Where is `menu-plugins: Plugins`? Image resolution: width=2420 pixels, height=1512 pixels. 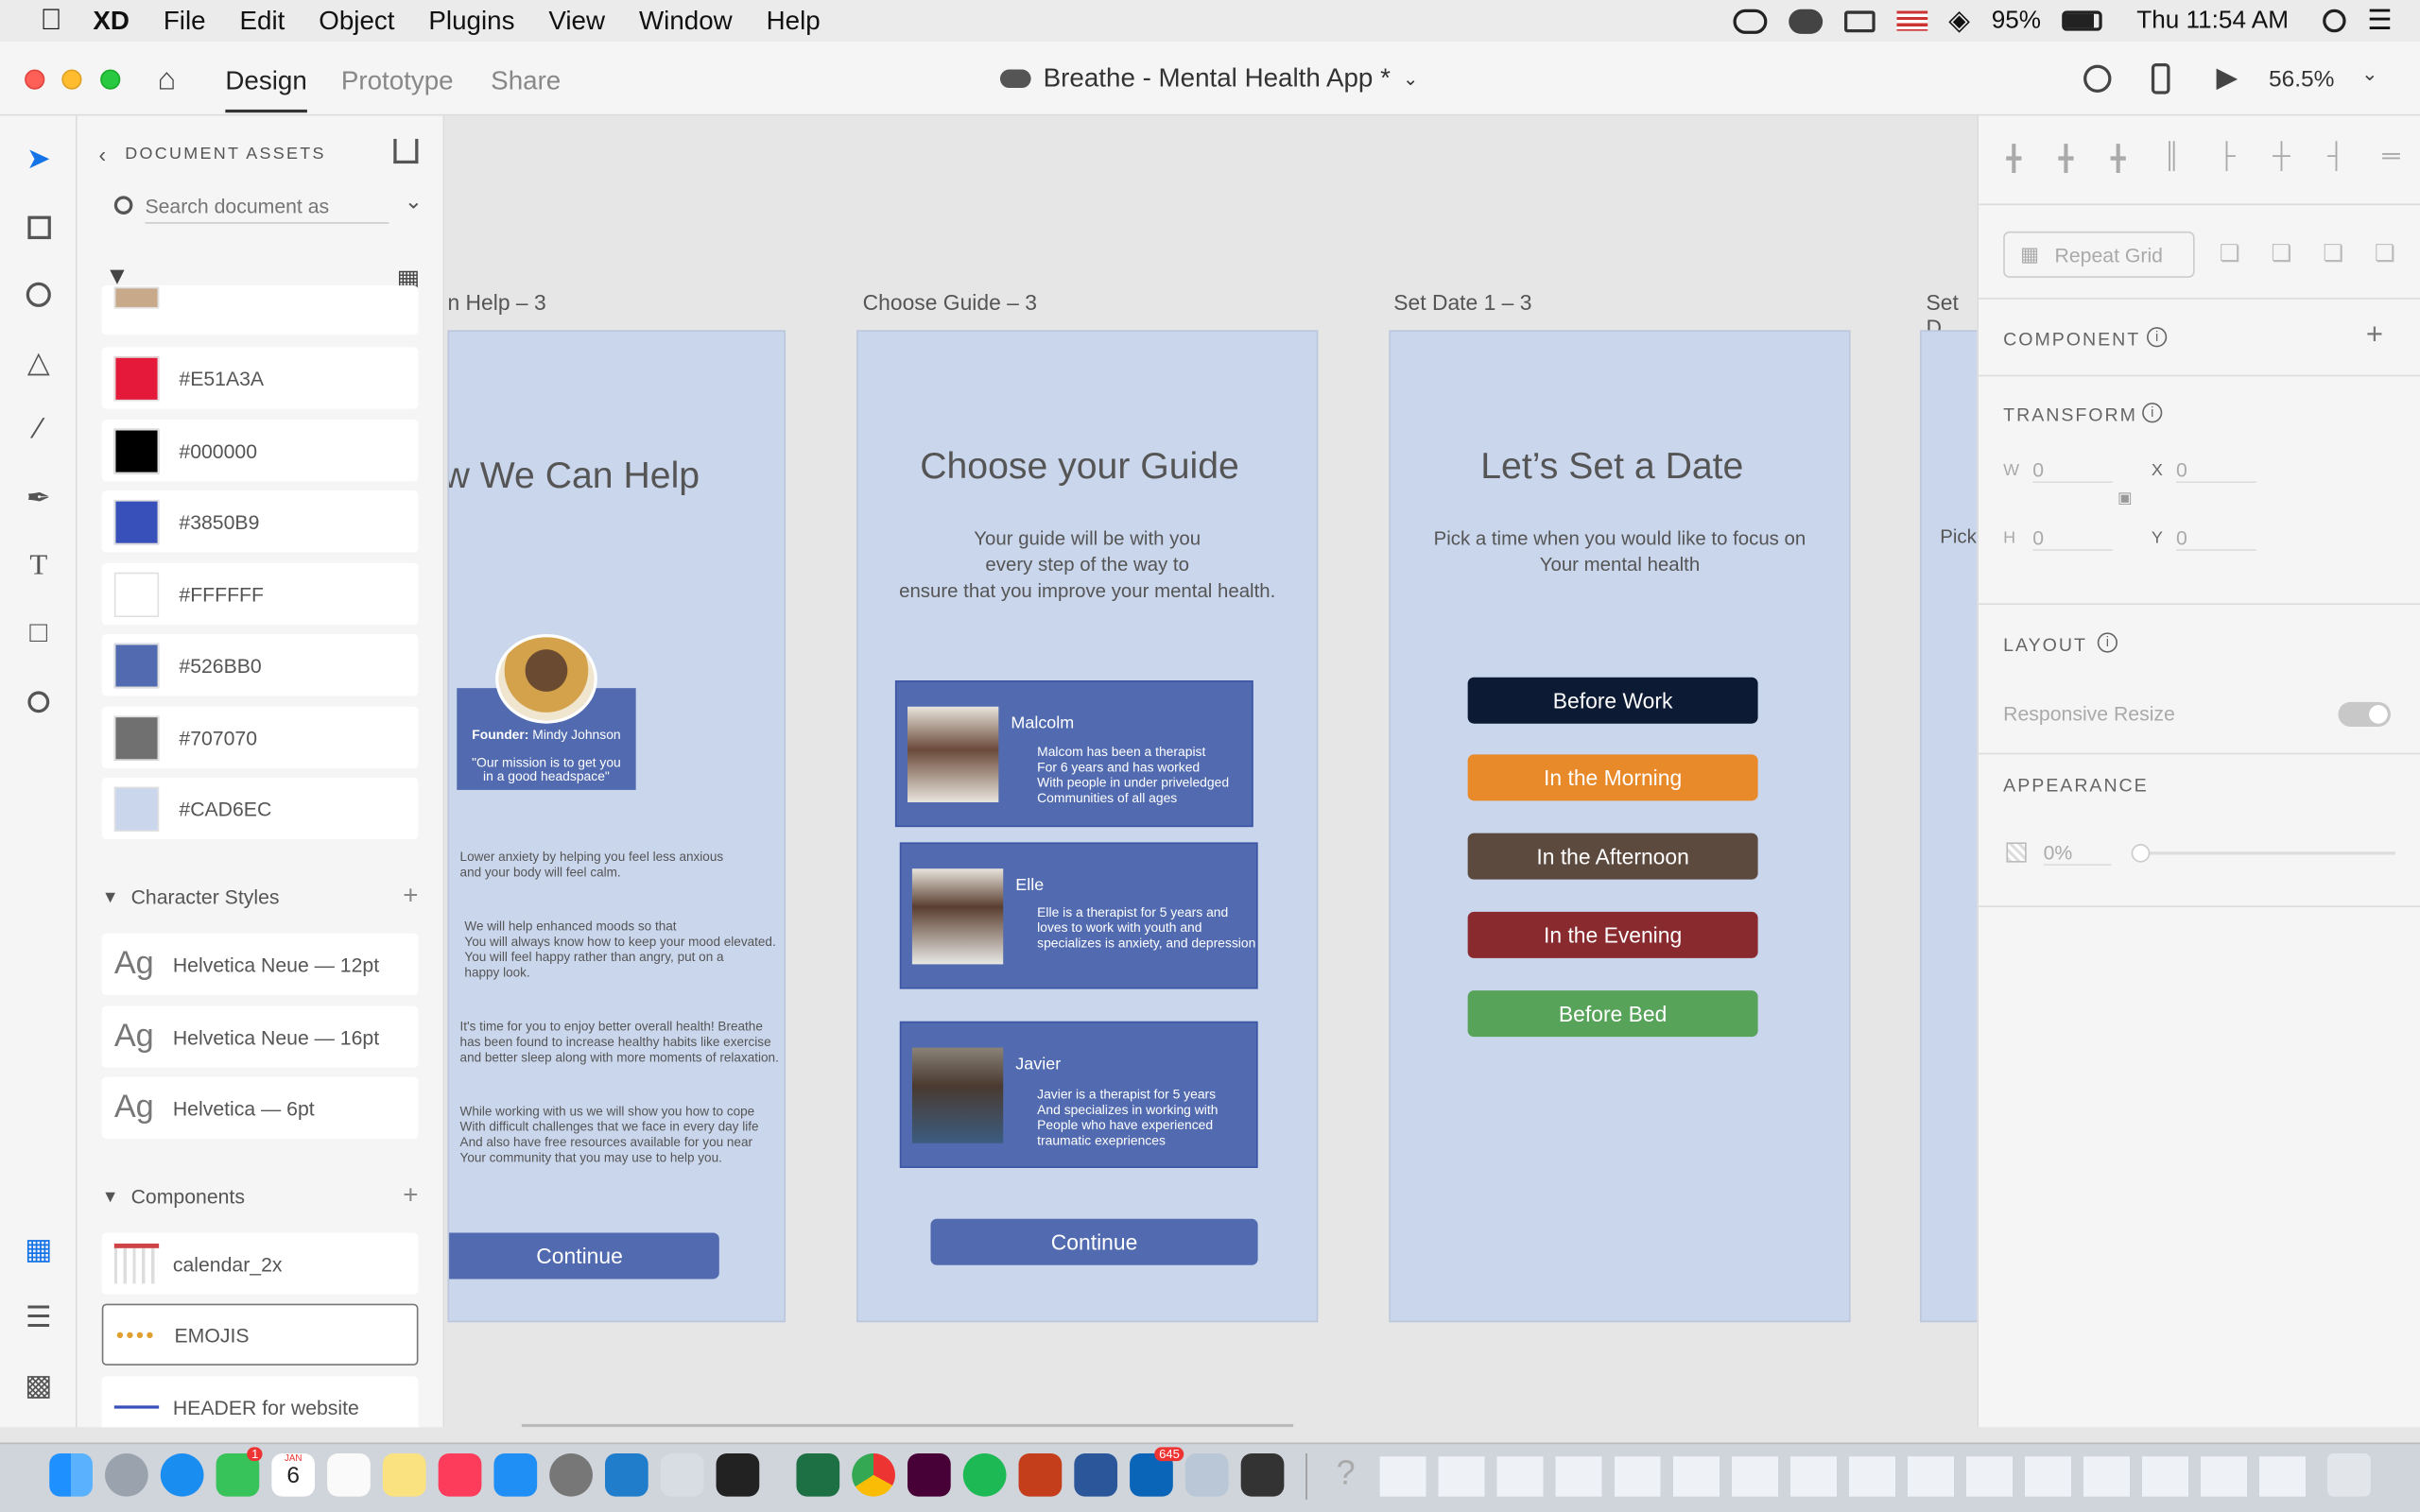 menu-plugins: Plugins is located at coordinates (471, 21).